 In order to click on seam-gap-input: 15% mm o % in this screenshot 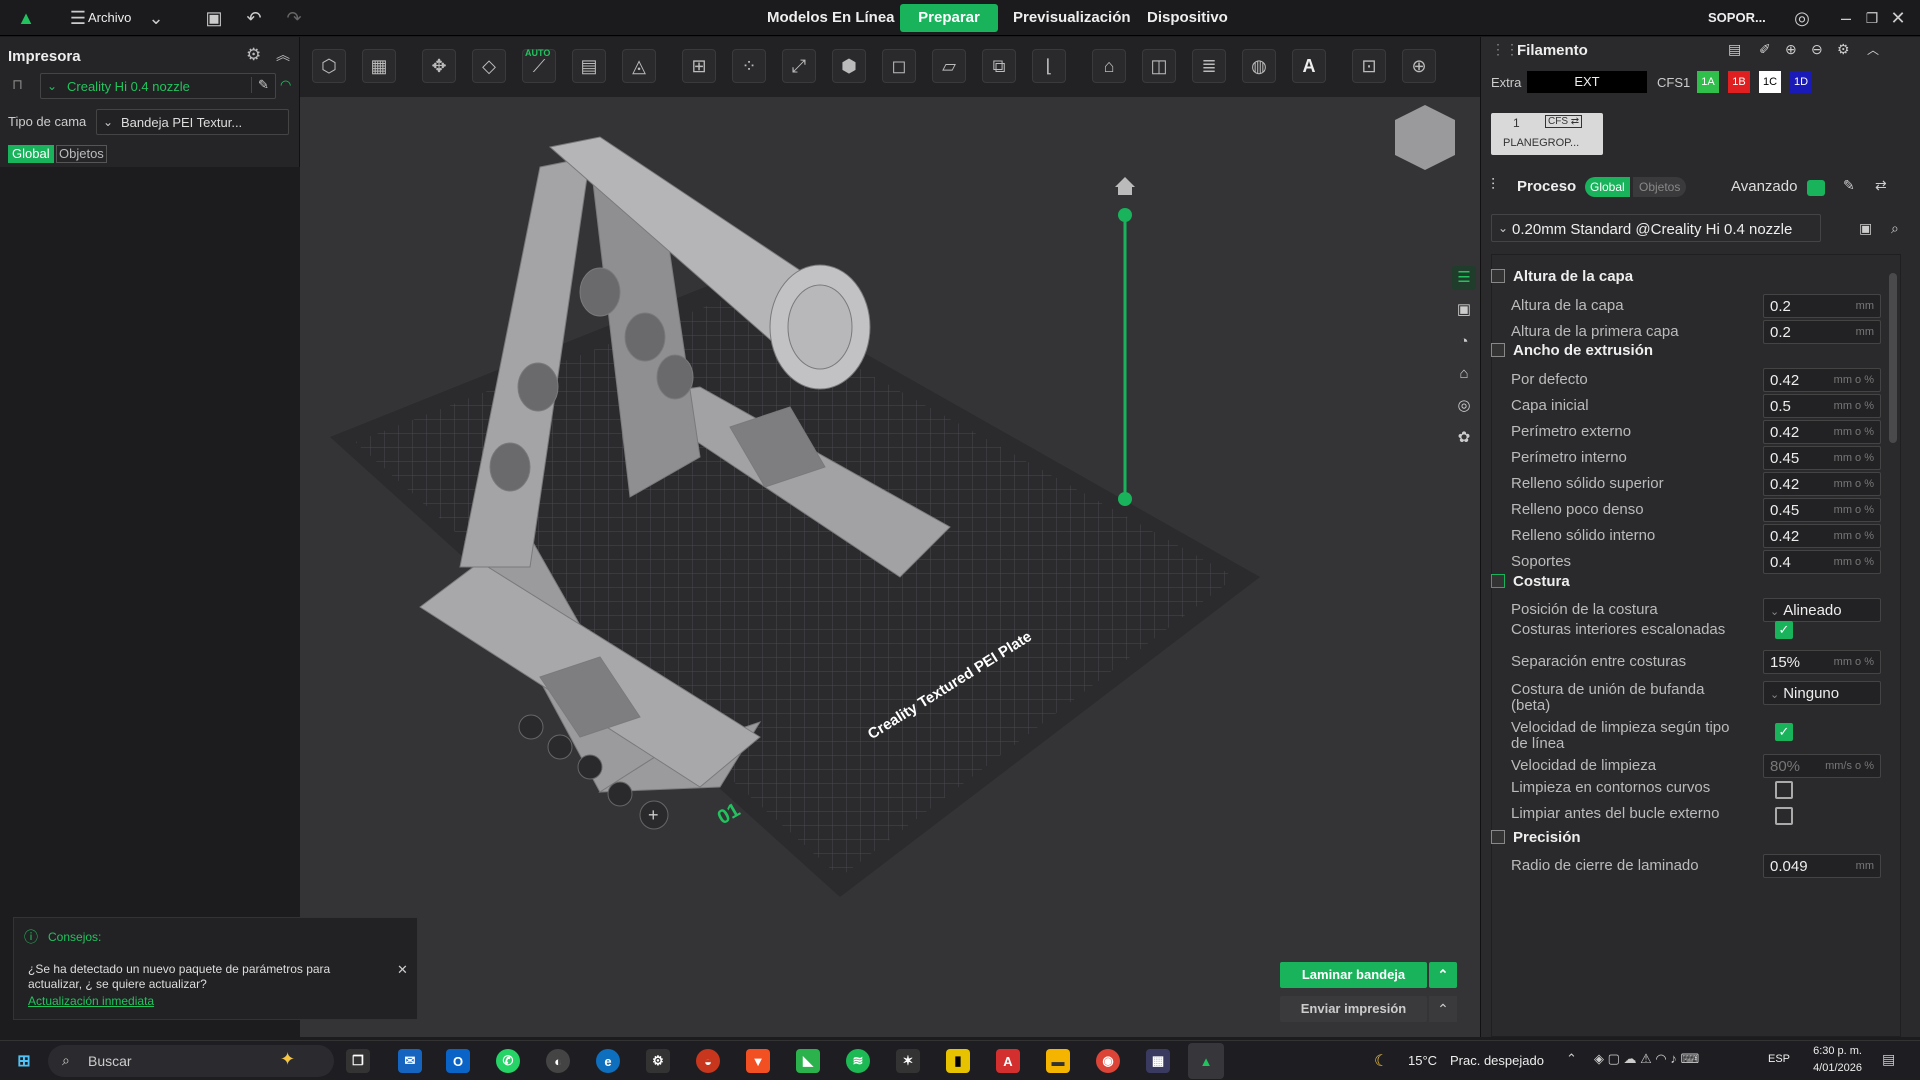, I will do `click(1822, 662)`.